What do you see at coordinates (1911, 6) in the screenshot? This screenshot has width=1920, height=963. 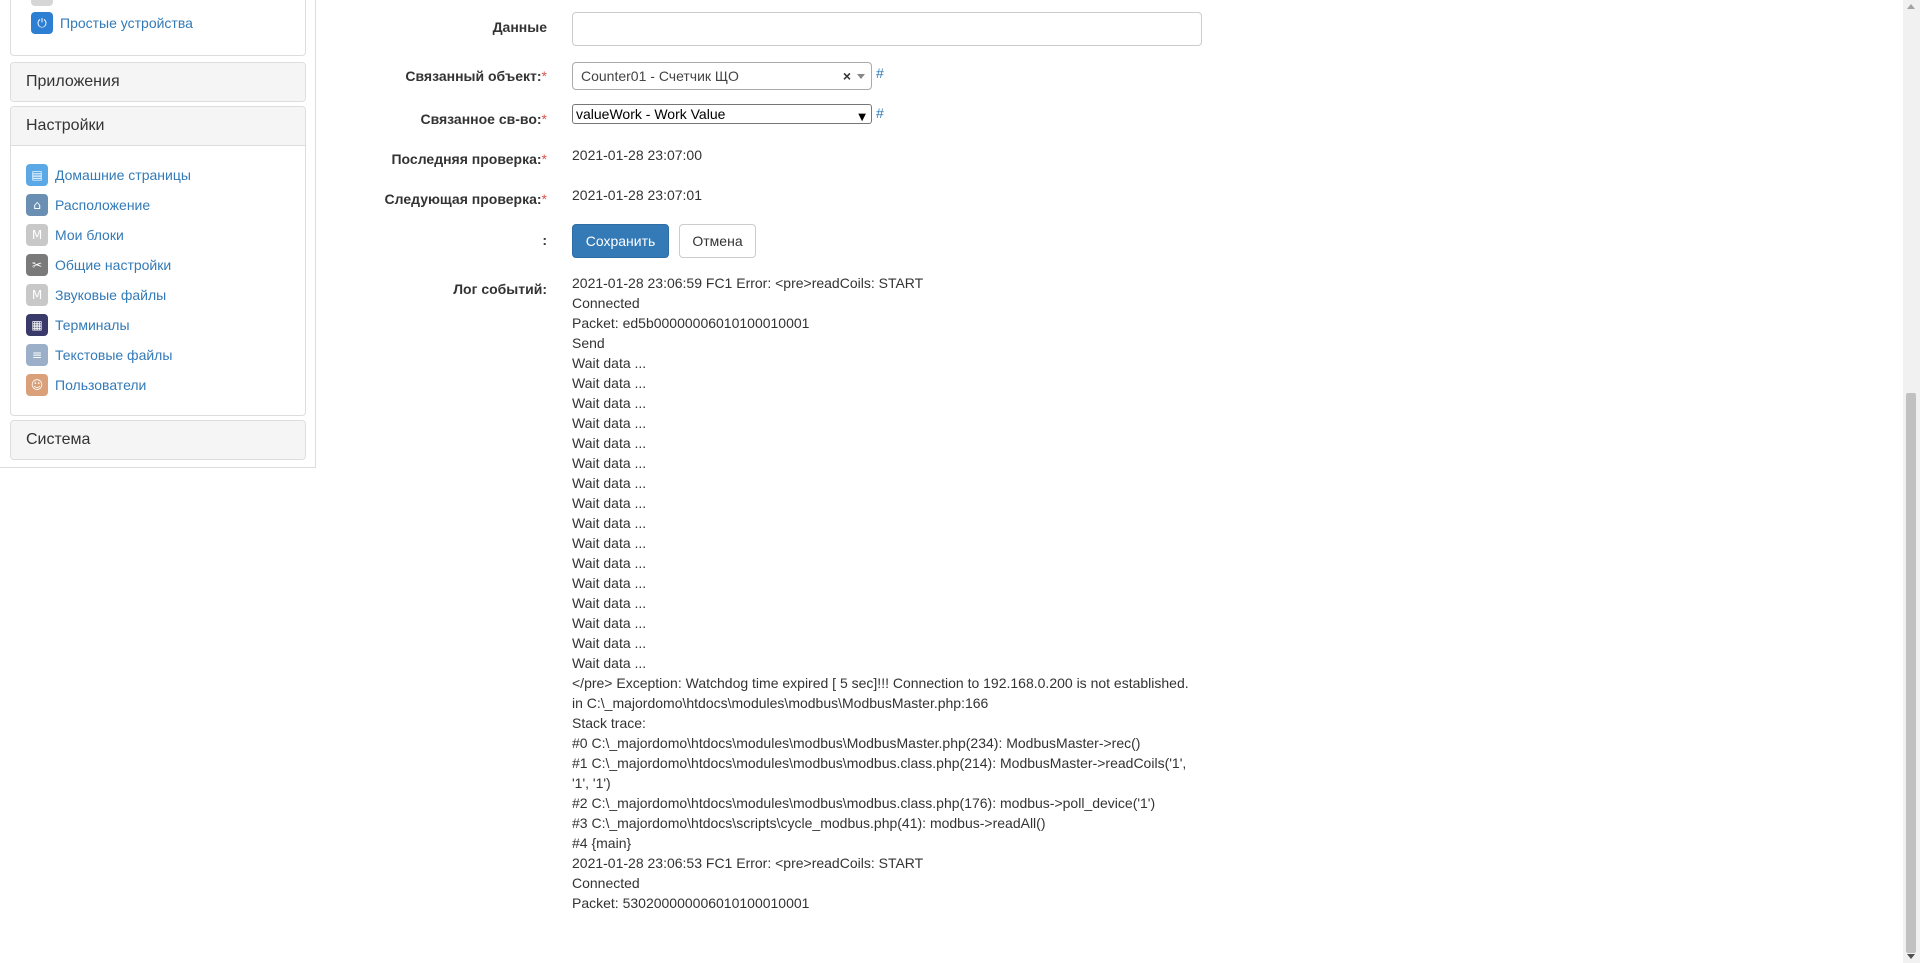 I see `scroll-up-icon` at bounding box center [1911, 6].